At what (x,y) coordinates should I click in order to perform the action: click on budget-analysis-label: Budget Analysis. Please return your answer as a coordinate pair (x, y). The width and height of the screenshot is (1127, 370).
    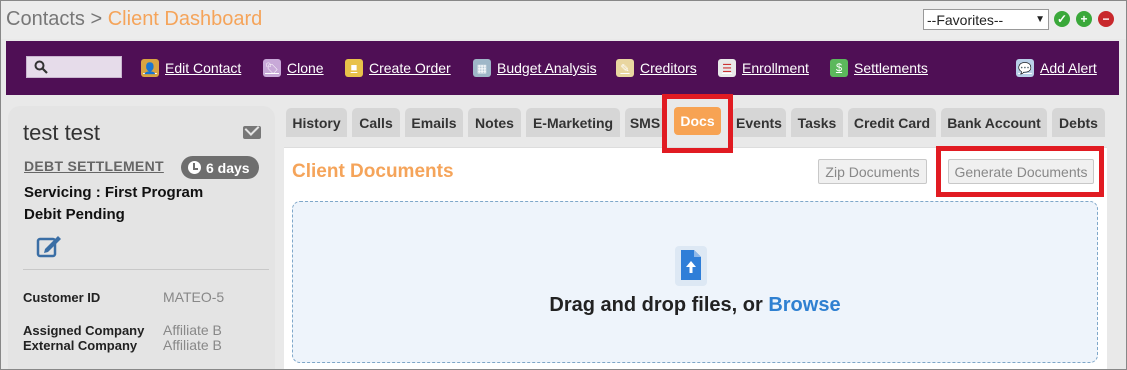
    Looking at the image, I should click on (547, 68).